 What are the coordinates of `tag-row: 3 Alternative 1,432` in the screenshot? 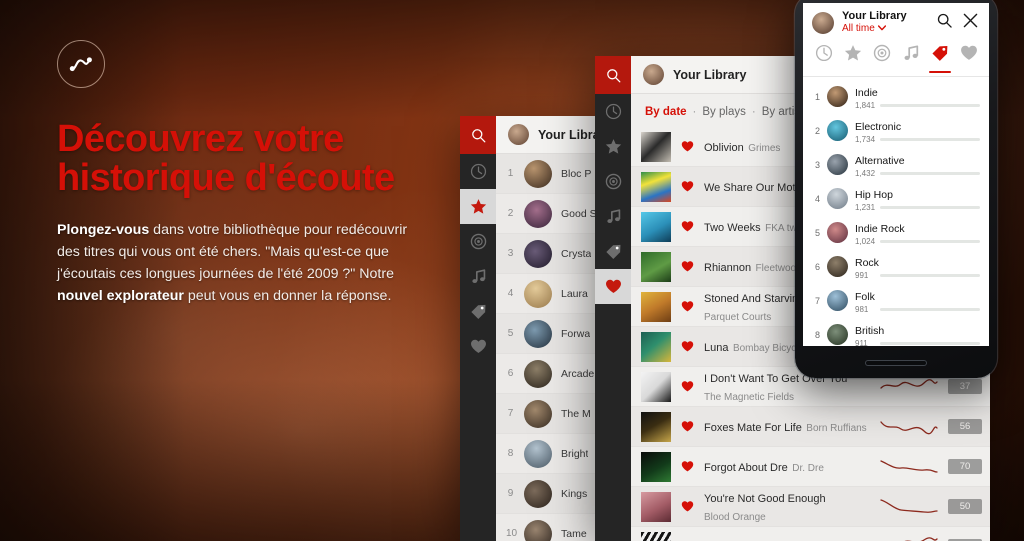 It's located at (896, 164).